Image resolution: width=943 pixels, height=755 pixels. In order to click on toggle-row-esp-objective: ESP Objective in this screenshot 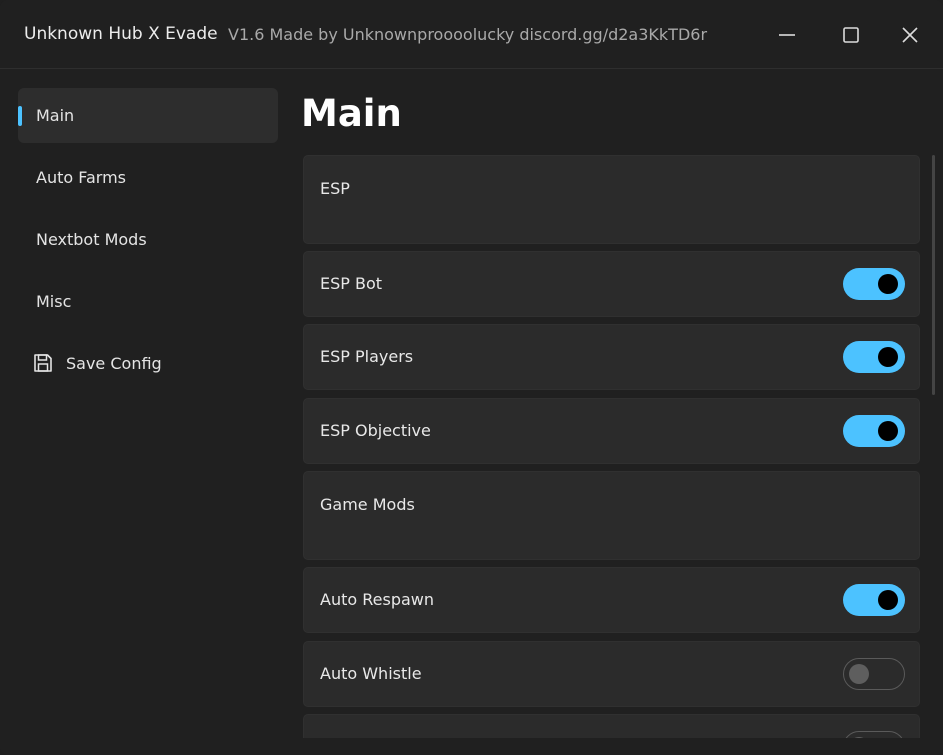, I will do `click(611, 431)`.